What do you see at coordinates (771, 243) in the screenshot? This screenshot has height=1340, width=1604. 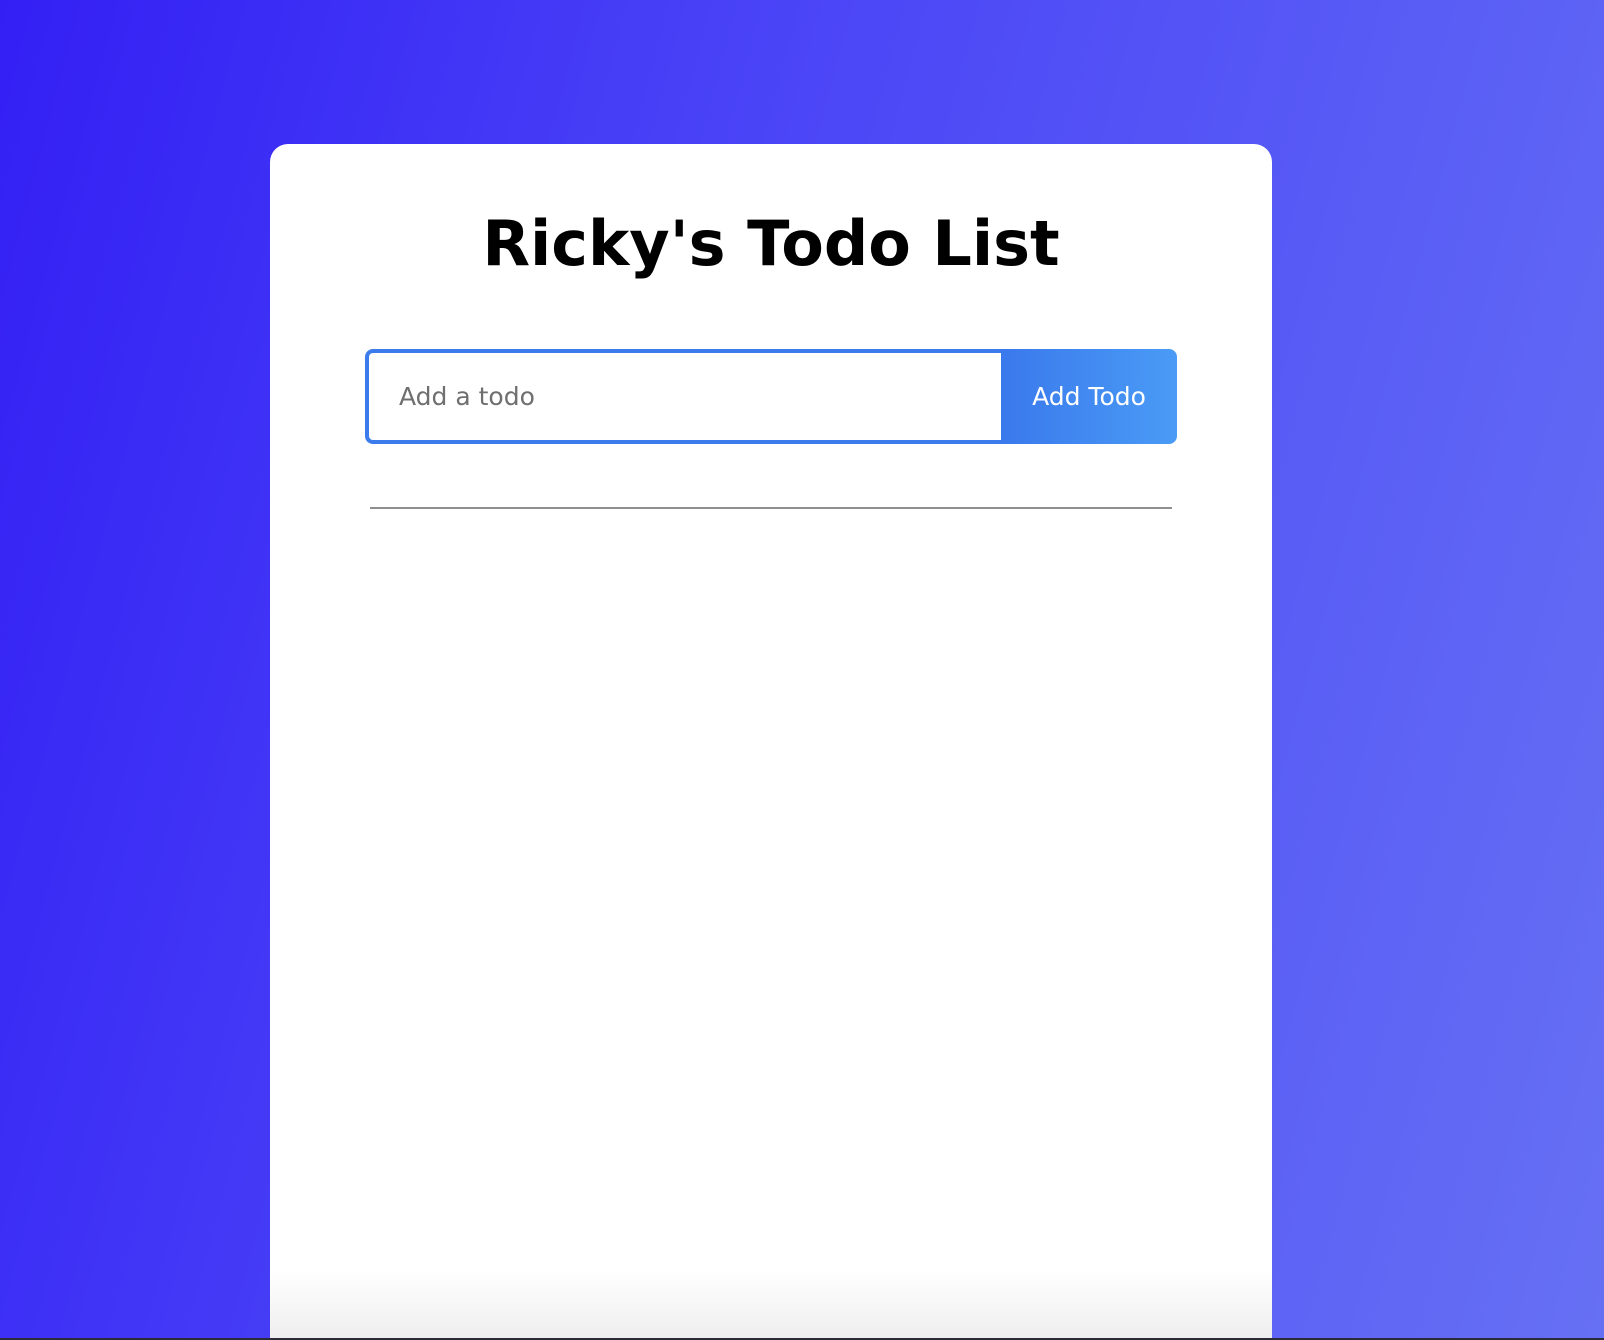 I see `page-title: Ricky's Todo List` at bounding box center [771, 243].